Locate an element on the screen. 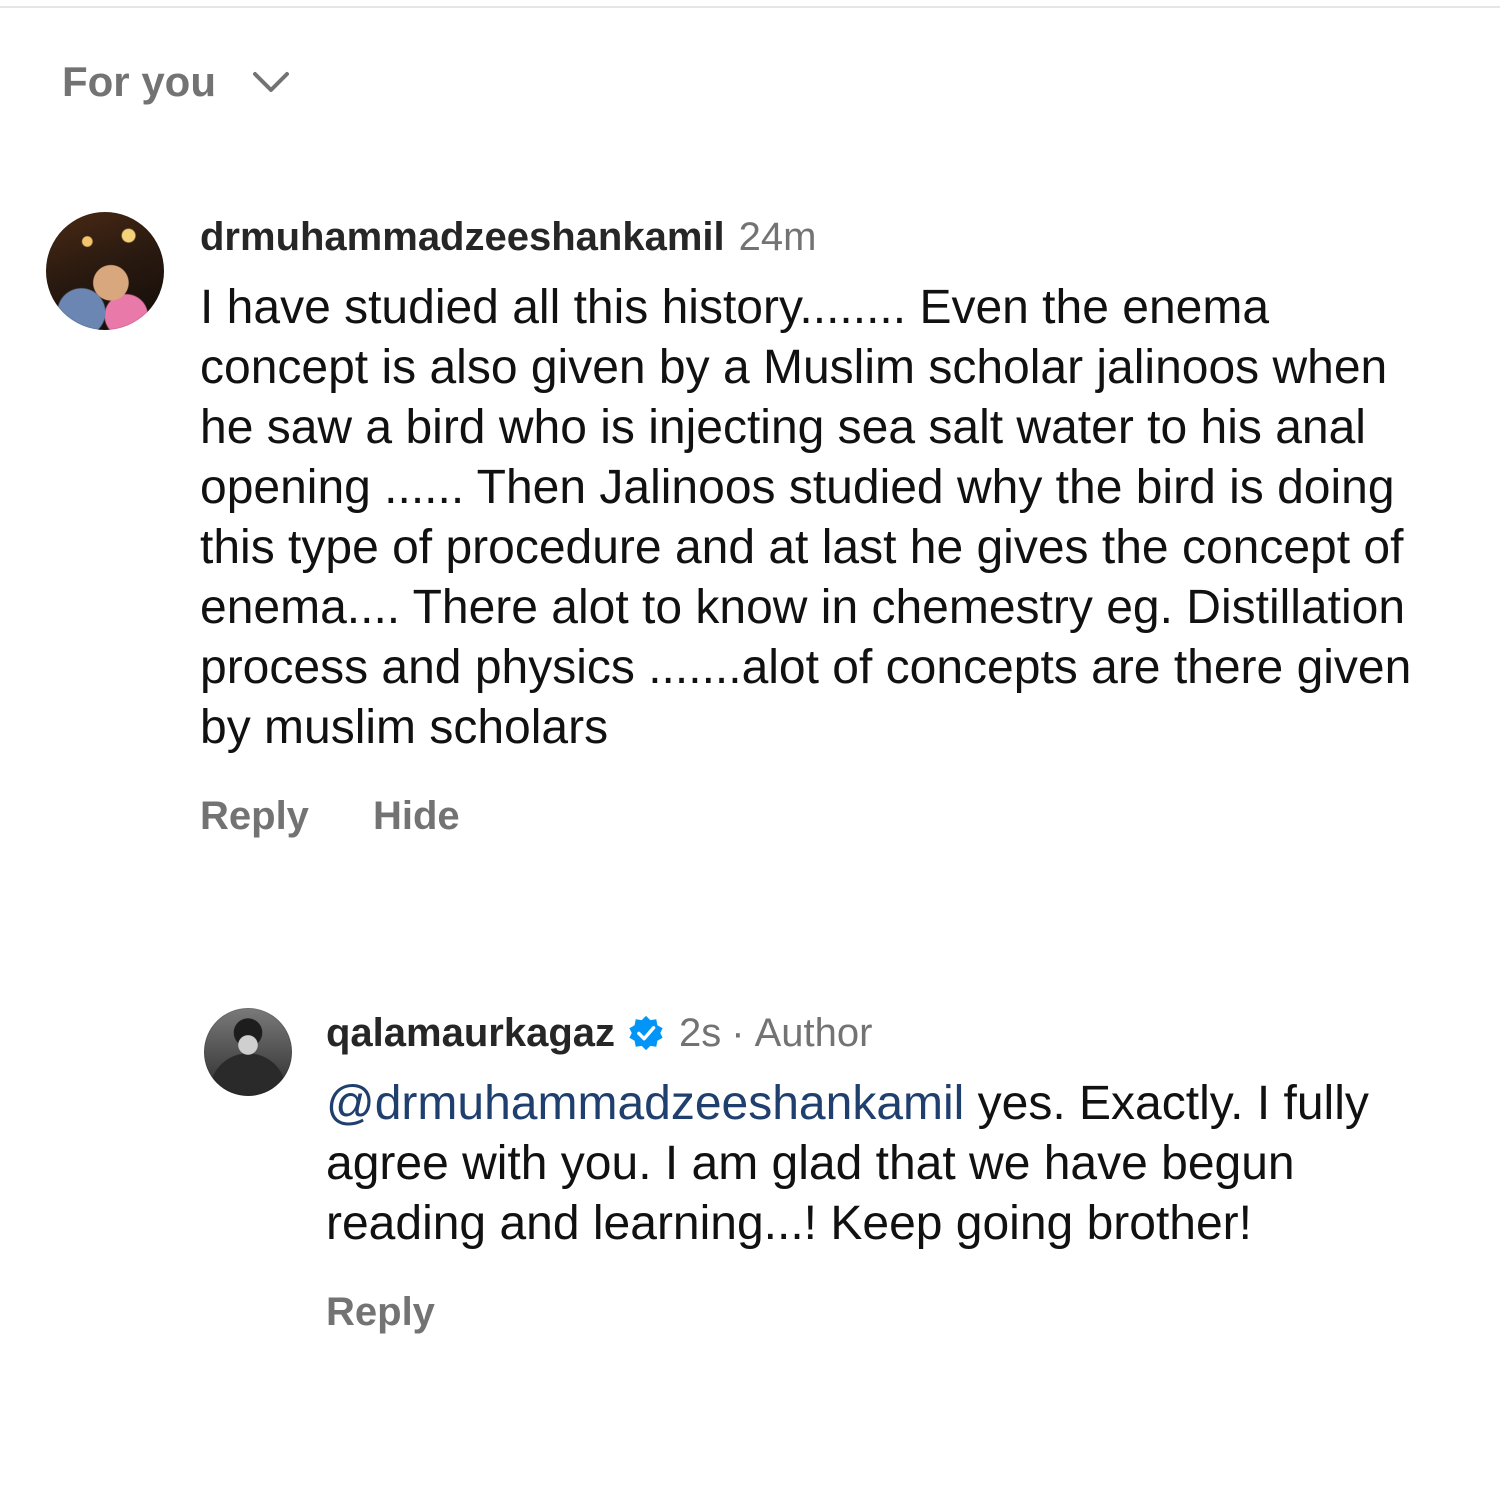 The height and width of the screenshot is (1500, 1500). reply-username: qalamaurkagaz is located at coordinates (470, 1033).